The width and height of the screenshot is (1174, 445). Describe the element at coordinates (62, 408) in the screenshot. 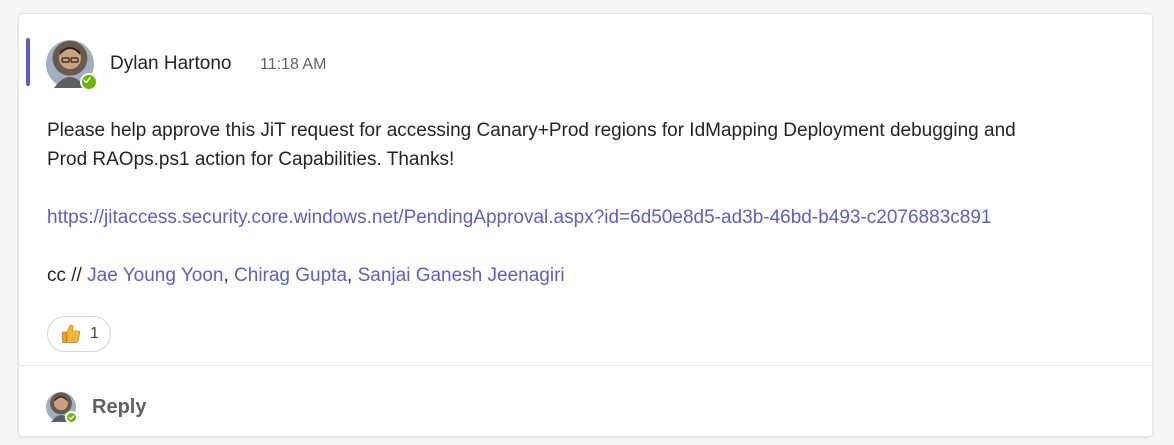

I see `reply-avatar` at that location.